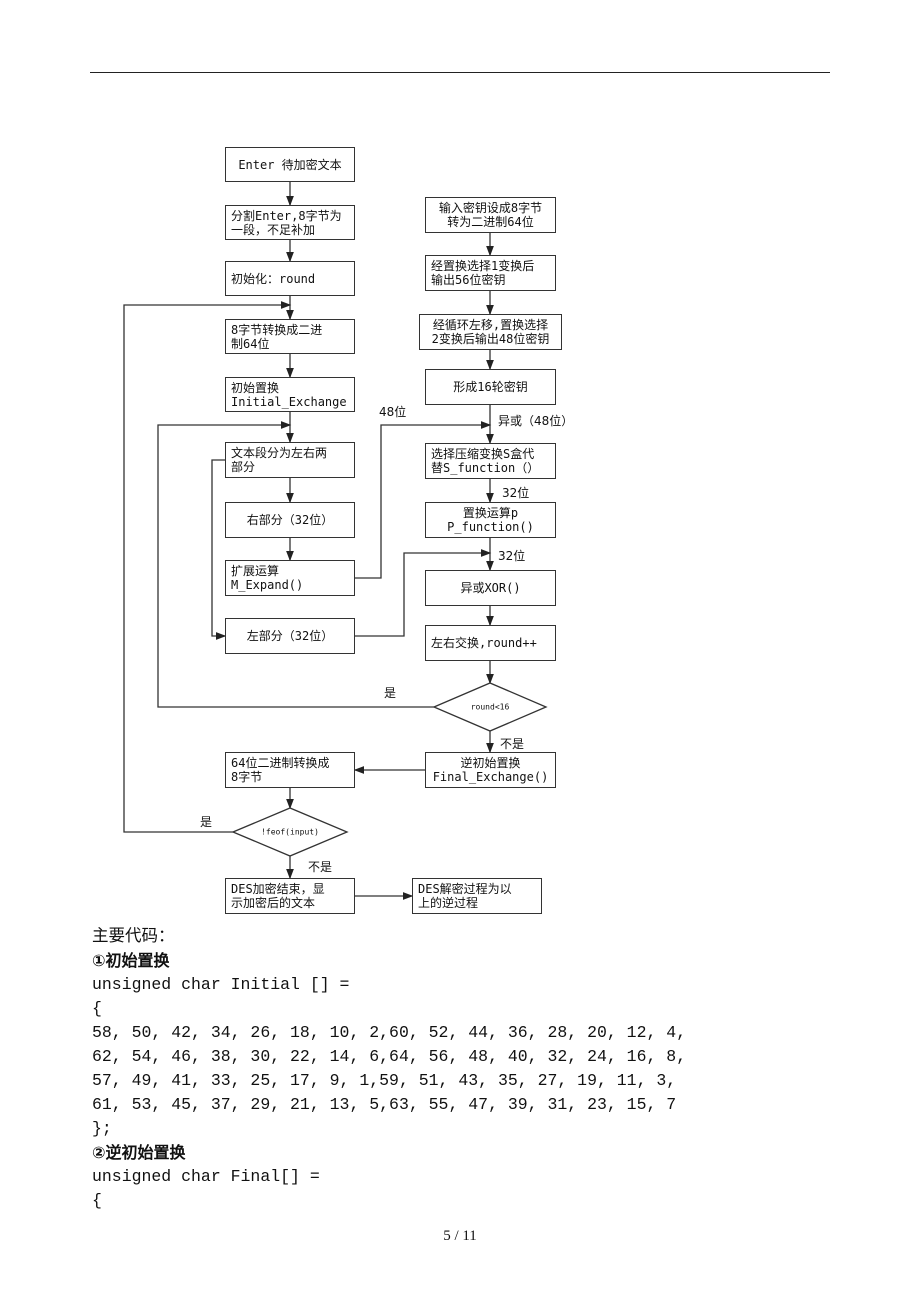 This screenshot has height=1302, width=920. I want to click on flow-node-final-exchange: 逆初始置换 Final_Exchange(), so click(490, 770).